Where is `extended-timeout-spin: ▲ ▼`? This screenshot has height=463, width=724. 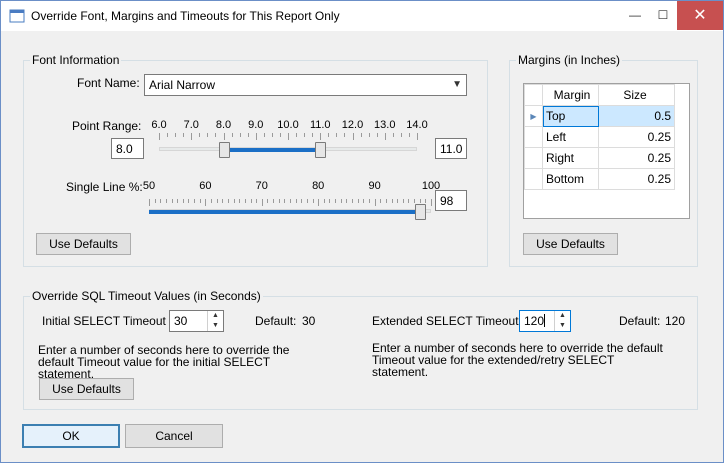
extended-timeout-spin: ▲ ▼ is located at coordinates (562, 321).